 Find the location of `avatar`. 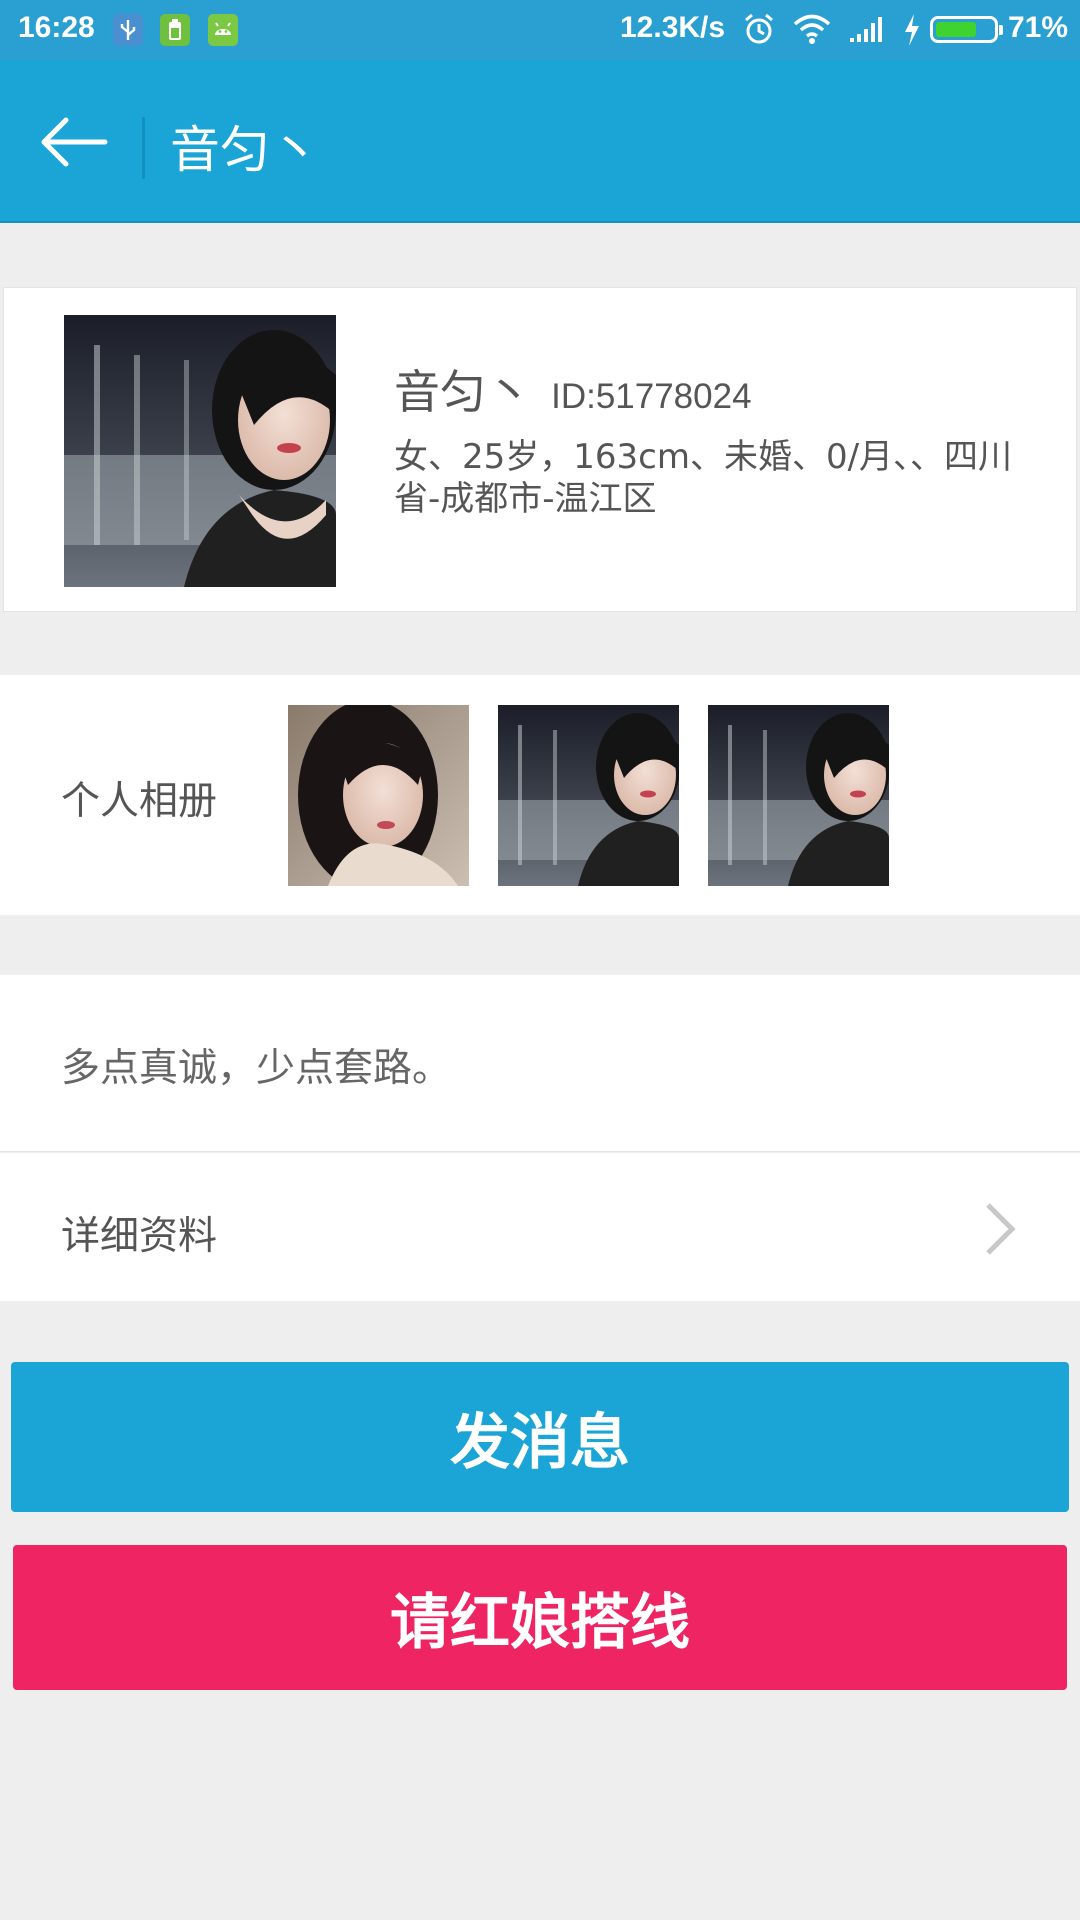

avatar is located at coordinates (200, 451).